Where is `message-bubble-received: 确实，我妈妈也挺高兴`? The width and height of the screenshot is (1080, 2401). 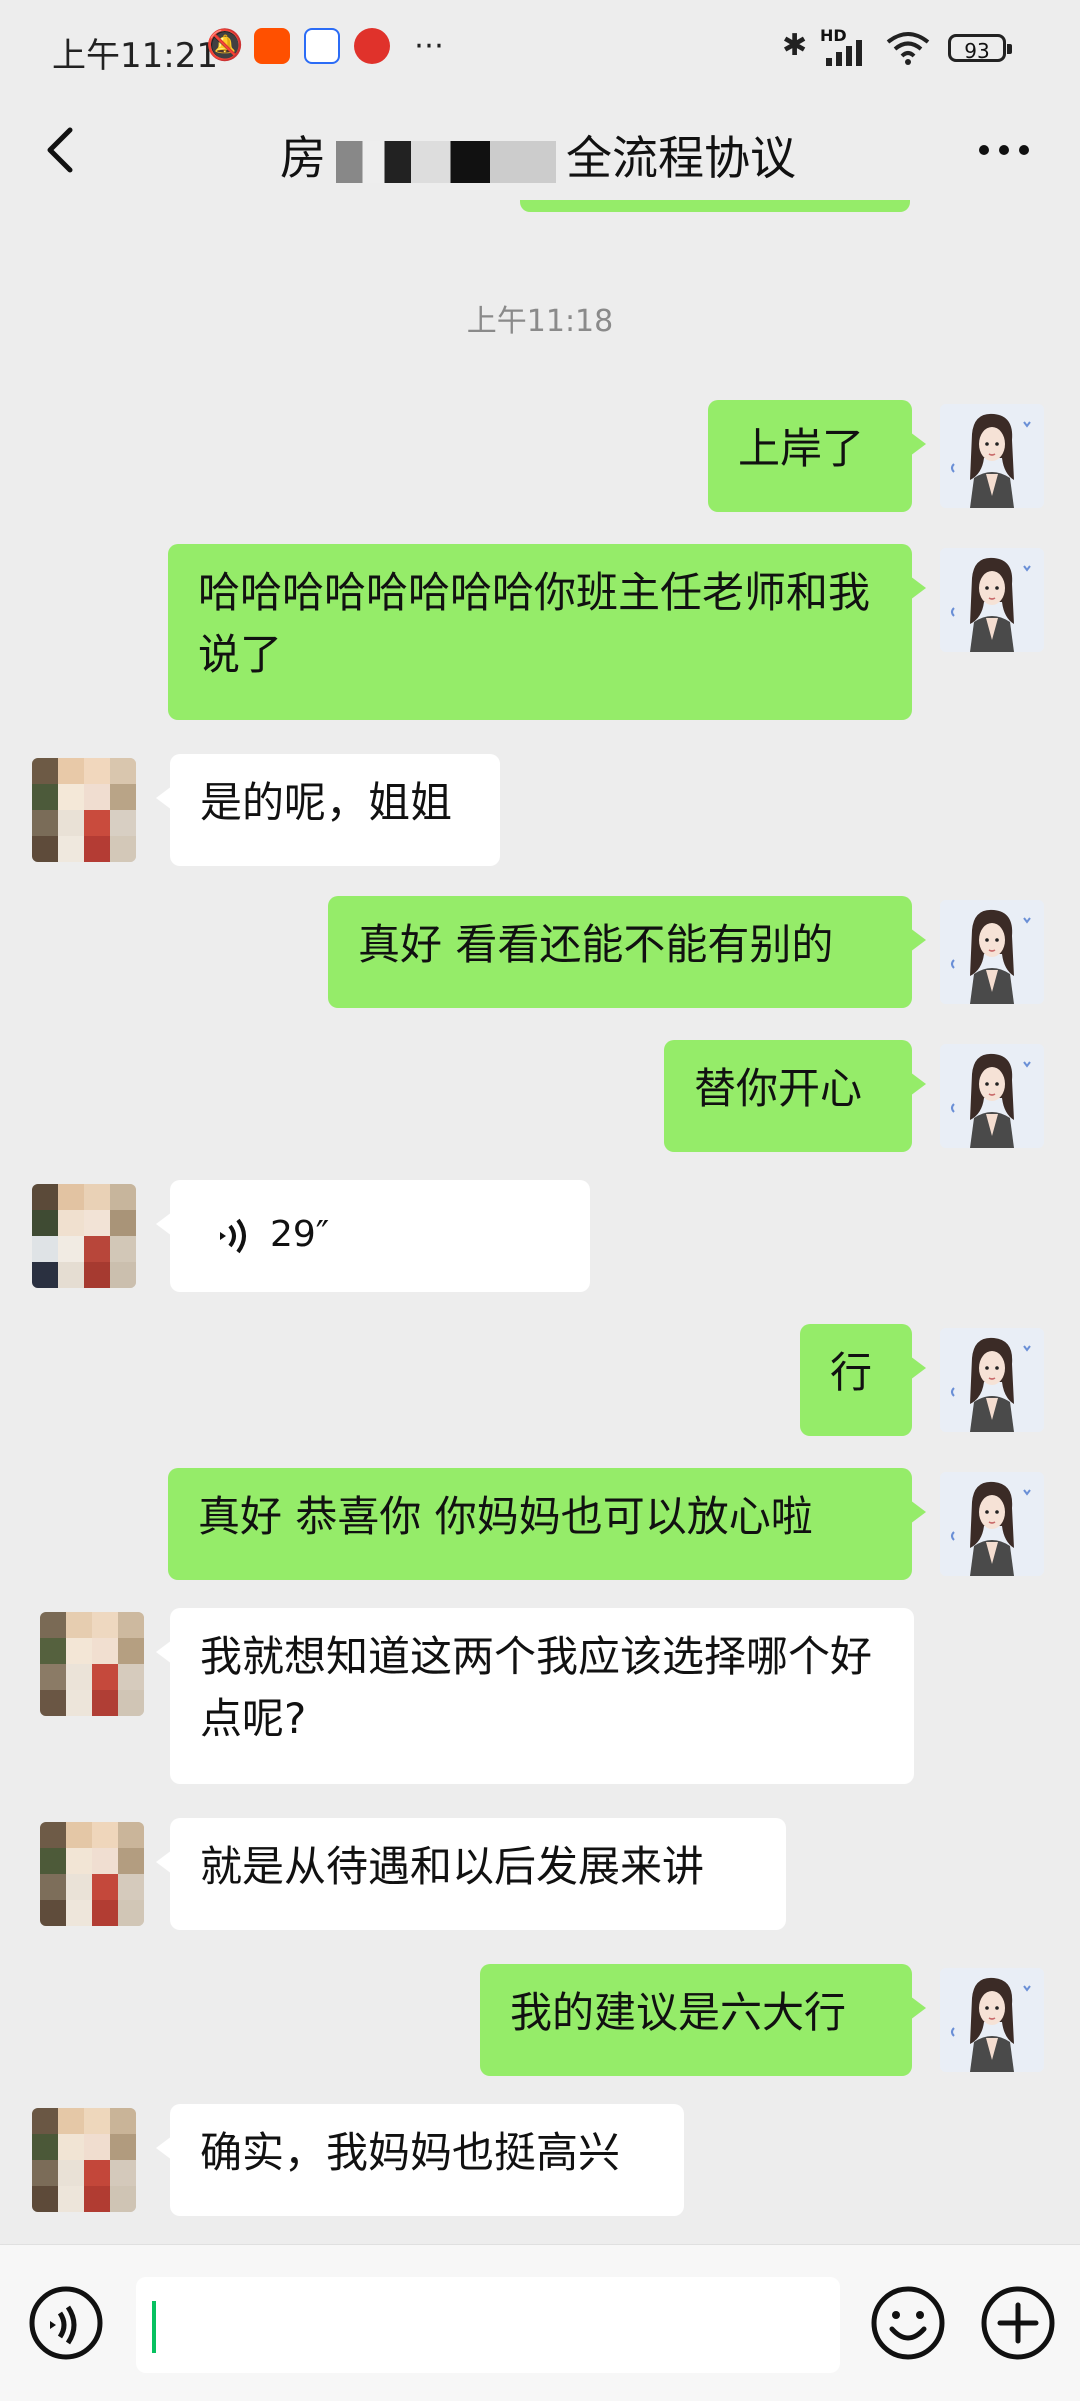 message-bubble-received: 确实，我妈妈也挺高兴 is located at coordinates (420, 2160).